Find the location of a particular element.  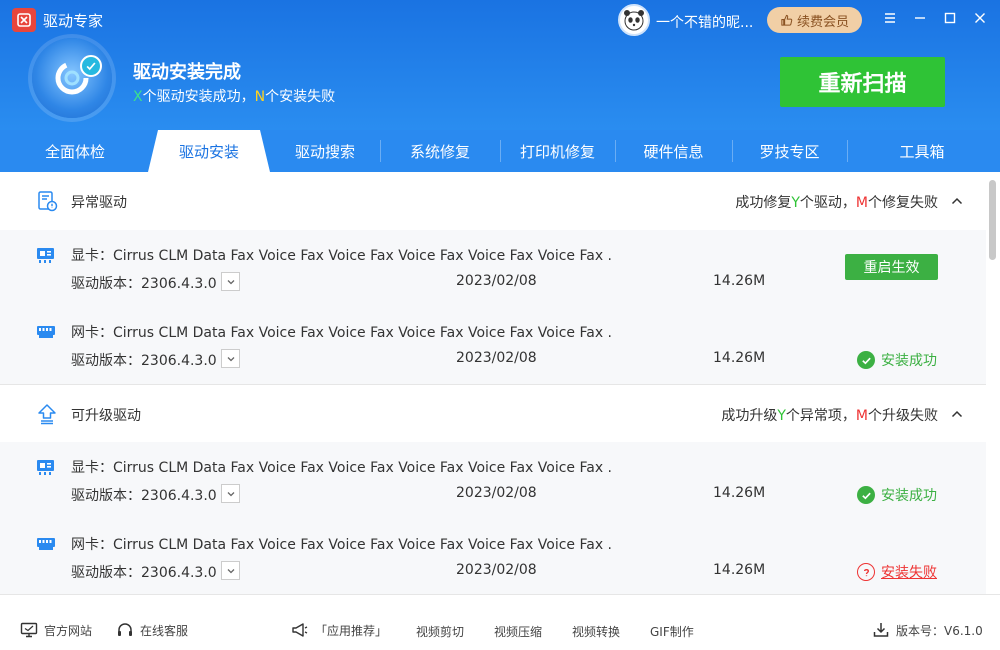

maximize-icon is located at coordinates (950, 18).